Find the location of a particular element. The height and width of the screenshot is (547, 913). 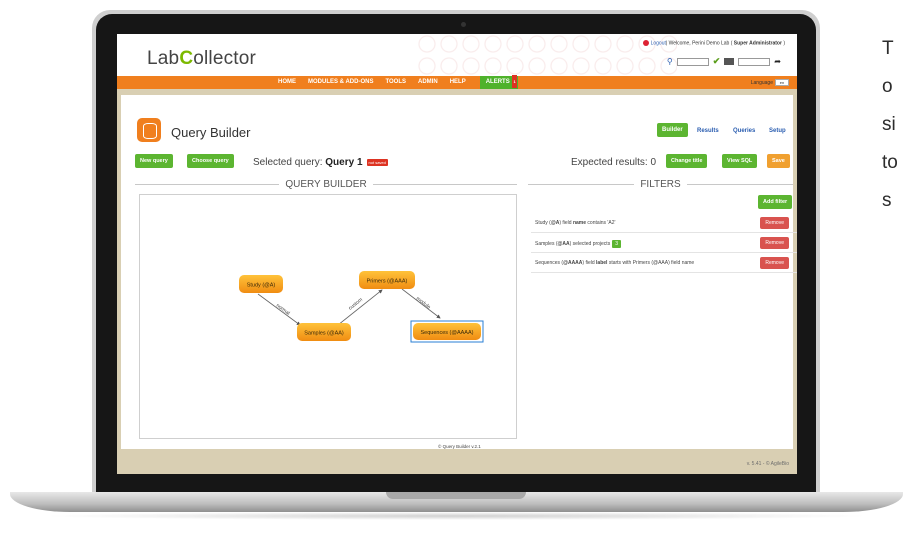

nav-help: HELP is located at coordinates (458, 82).